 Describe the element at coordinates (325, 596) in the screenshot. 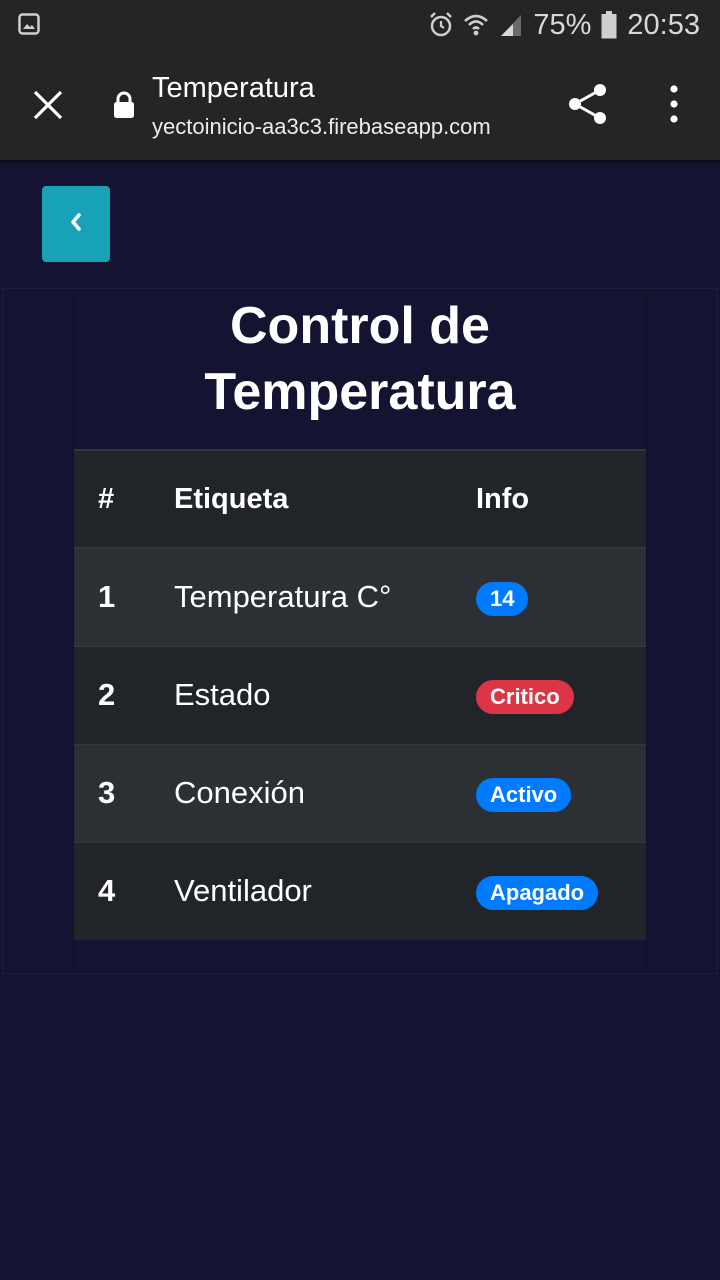

I see `row-label: Temperatura C°` at that location.